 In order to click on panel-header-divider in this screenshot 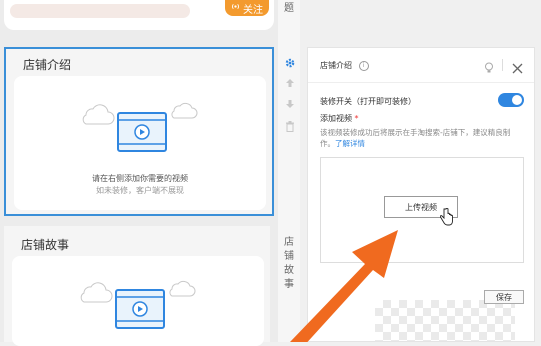, I will do `click(421, 82)`.